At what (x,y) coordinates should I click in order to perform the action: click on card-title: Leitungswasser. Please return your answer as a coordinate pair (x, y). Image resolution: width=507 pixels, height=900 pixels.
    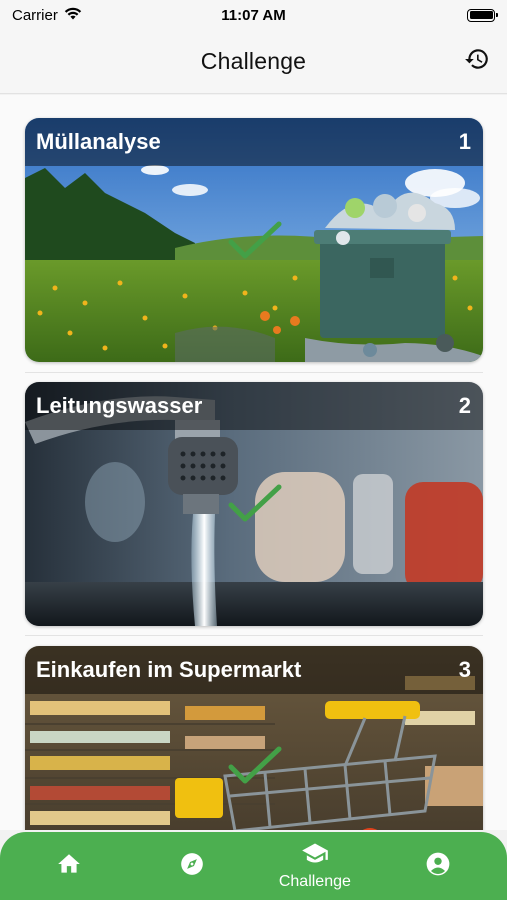
    Looking at the image, I should click on (119, 405).